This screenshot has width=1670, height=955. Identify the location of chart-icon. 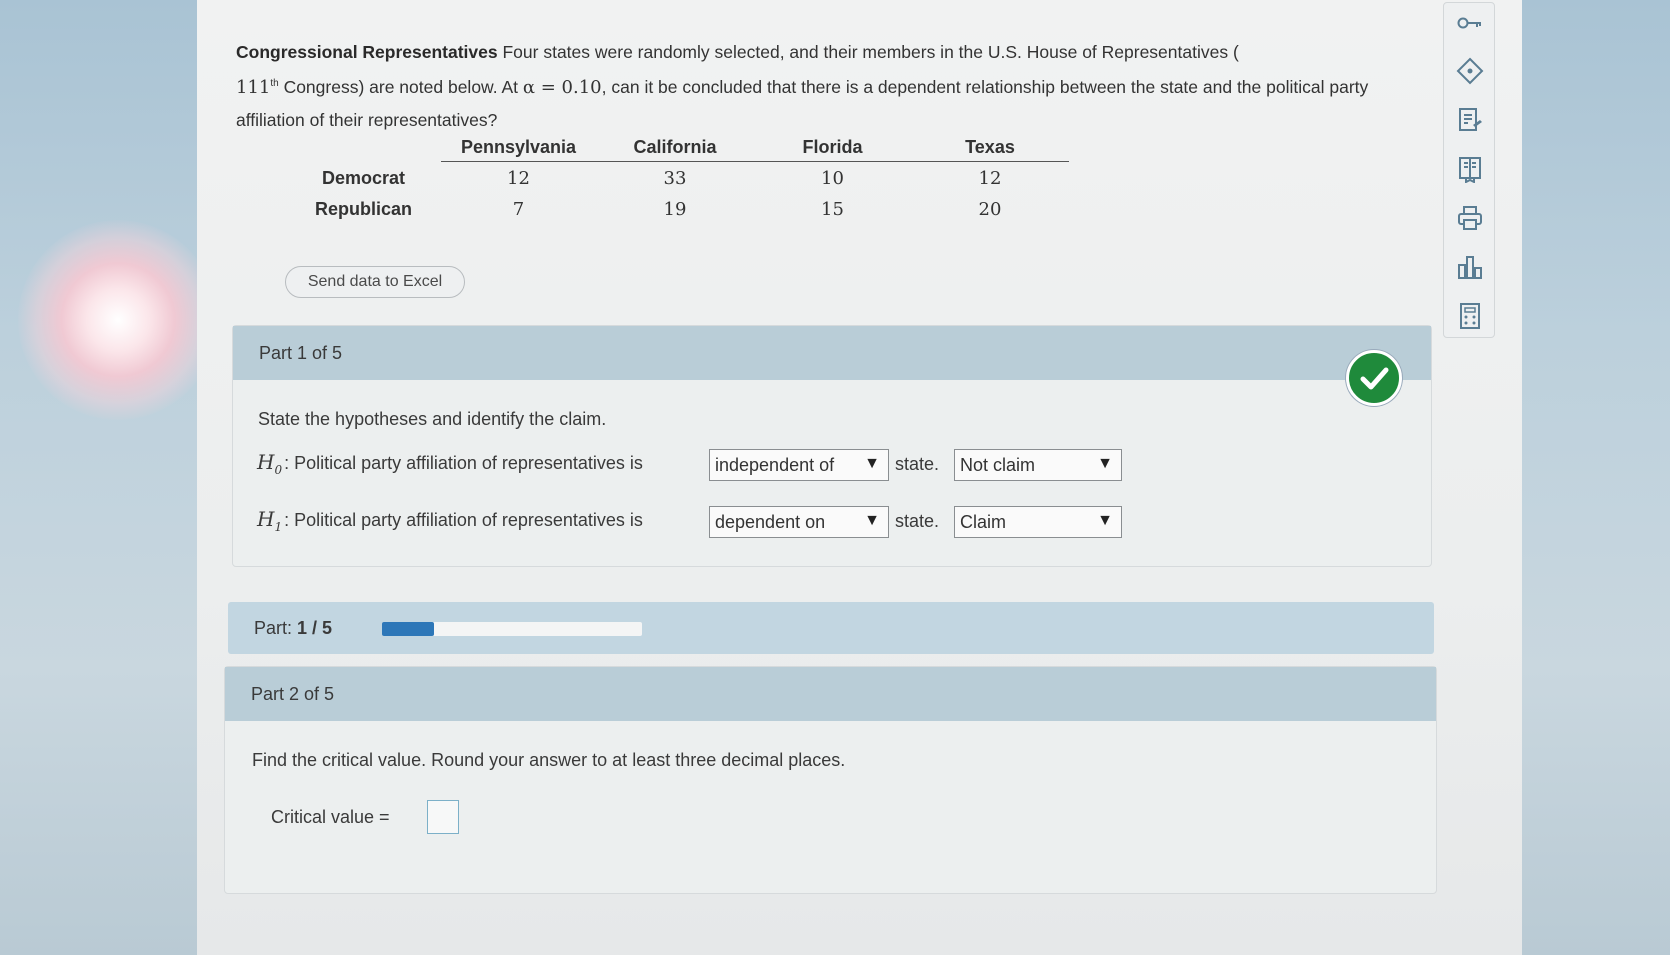
(1470, 267).